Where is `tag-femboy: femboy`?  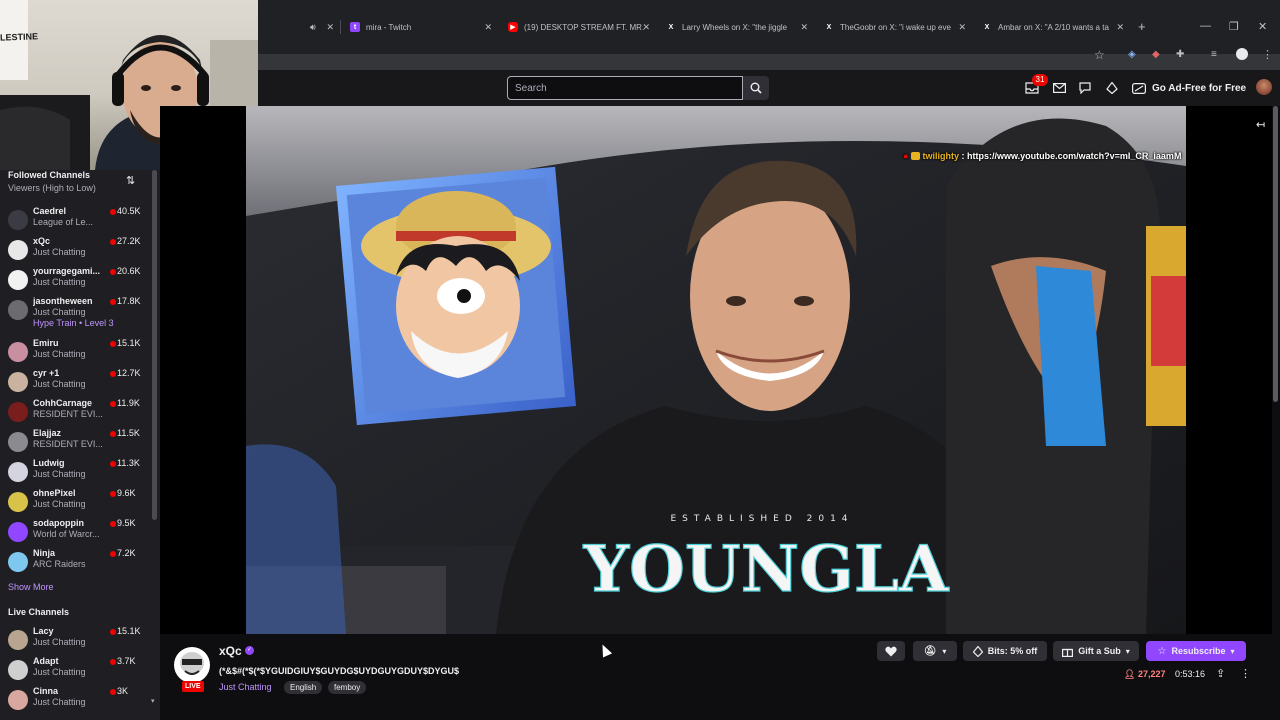 tag-femboy: femboy is located at coordinates (347, 687).